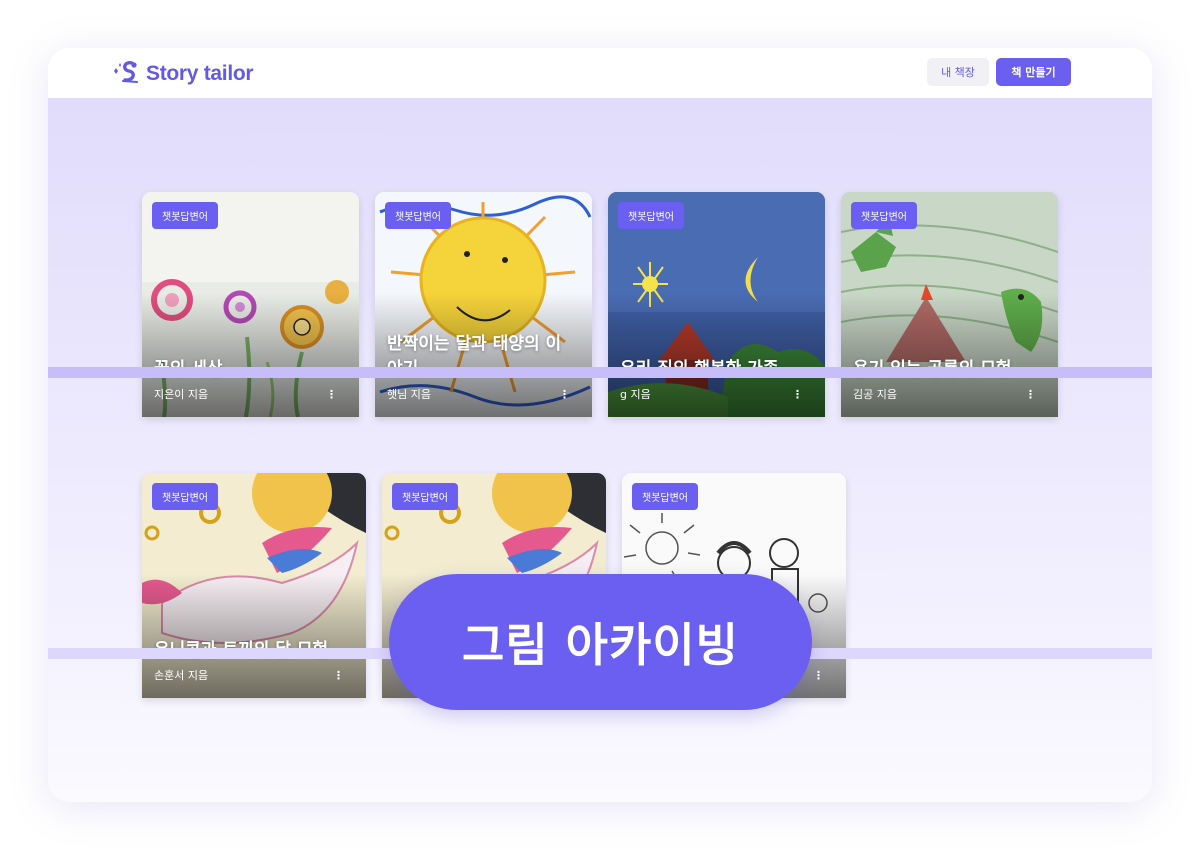  Describe the element at coordinates (200, 73) in the screenshot. I see `brand-name: Story tailor` at that location.